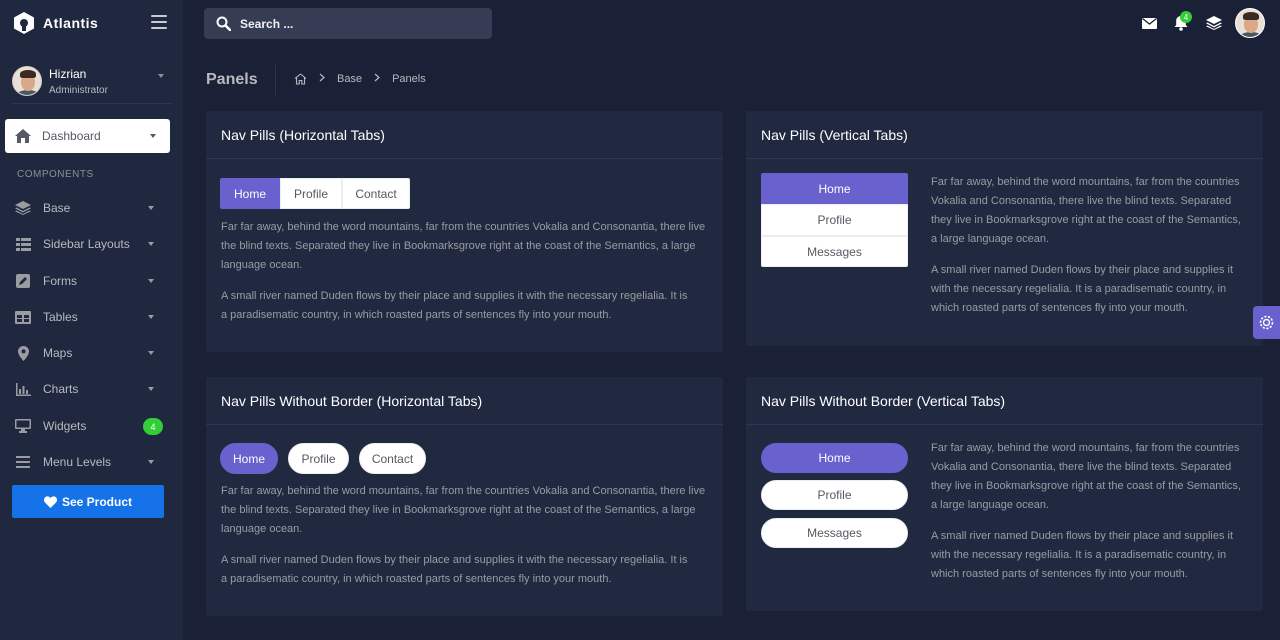 The image size is (1280, 640). Describe the element at coordinates (86, 244) in the screenshot. I see `sidebar-item-label: Sidebar Layouts` at that location.